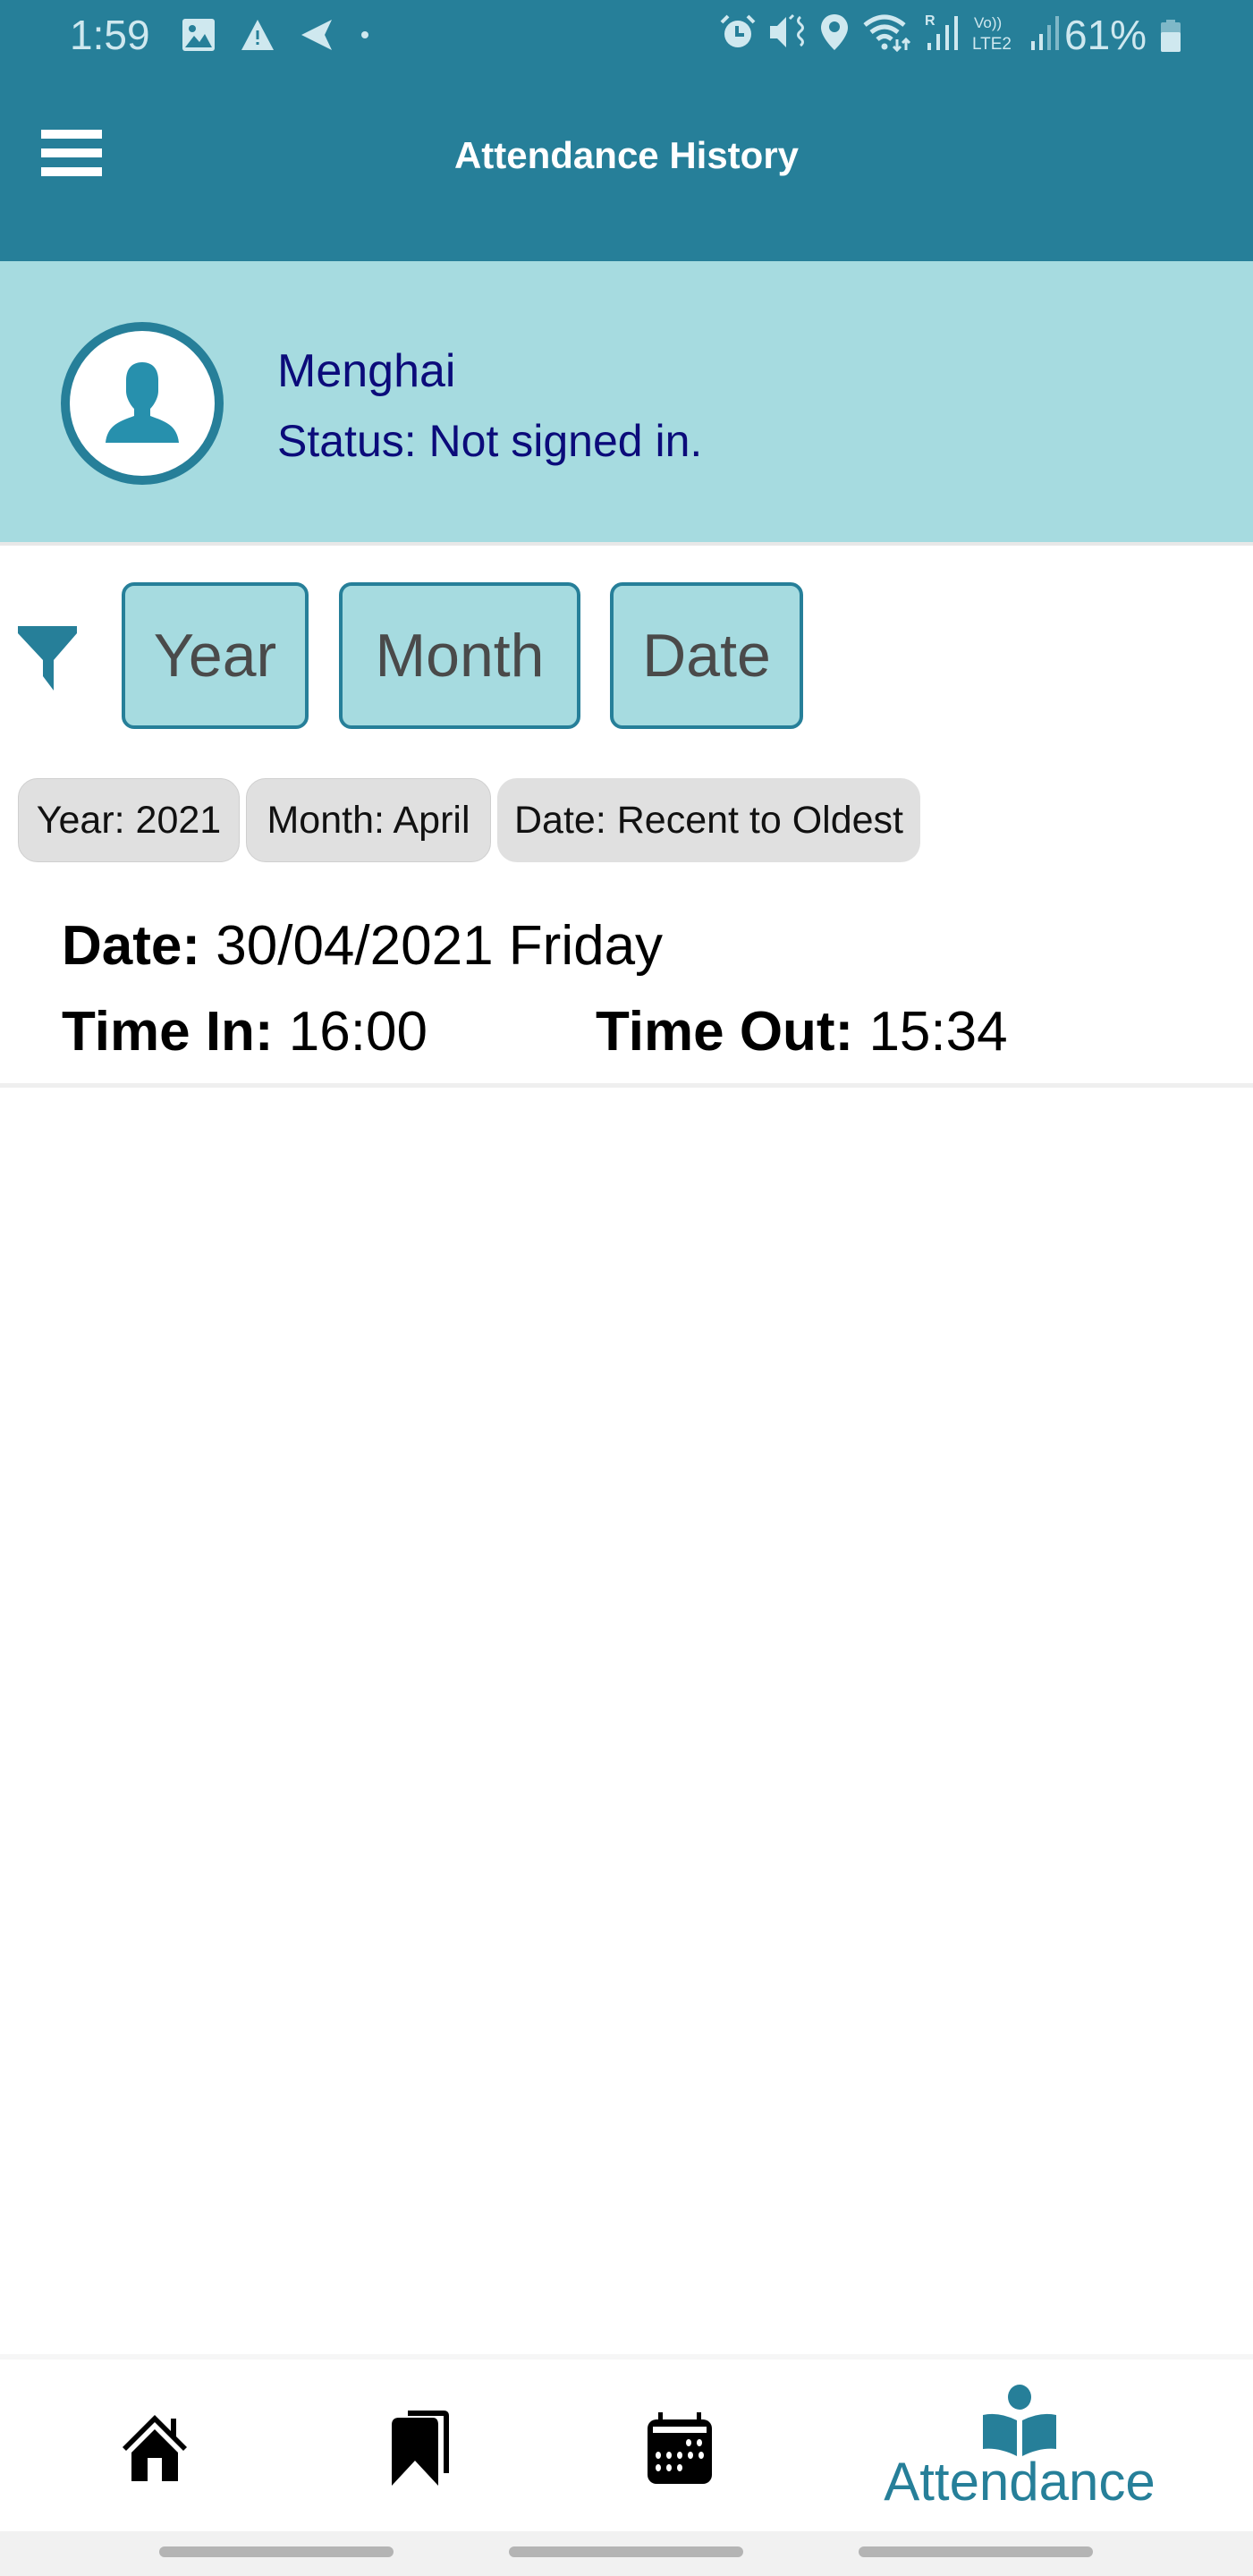 The image size is (1253, 2576). Describe the element at coordinates (738, 30) in the screenshot. I see `alarm-icon` at that location.